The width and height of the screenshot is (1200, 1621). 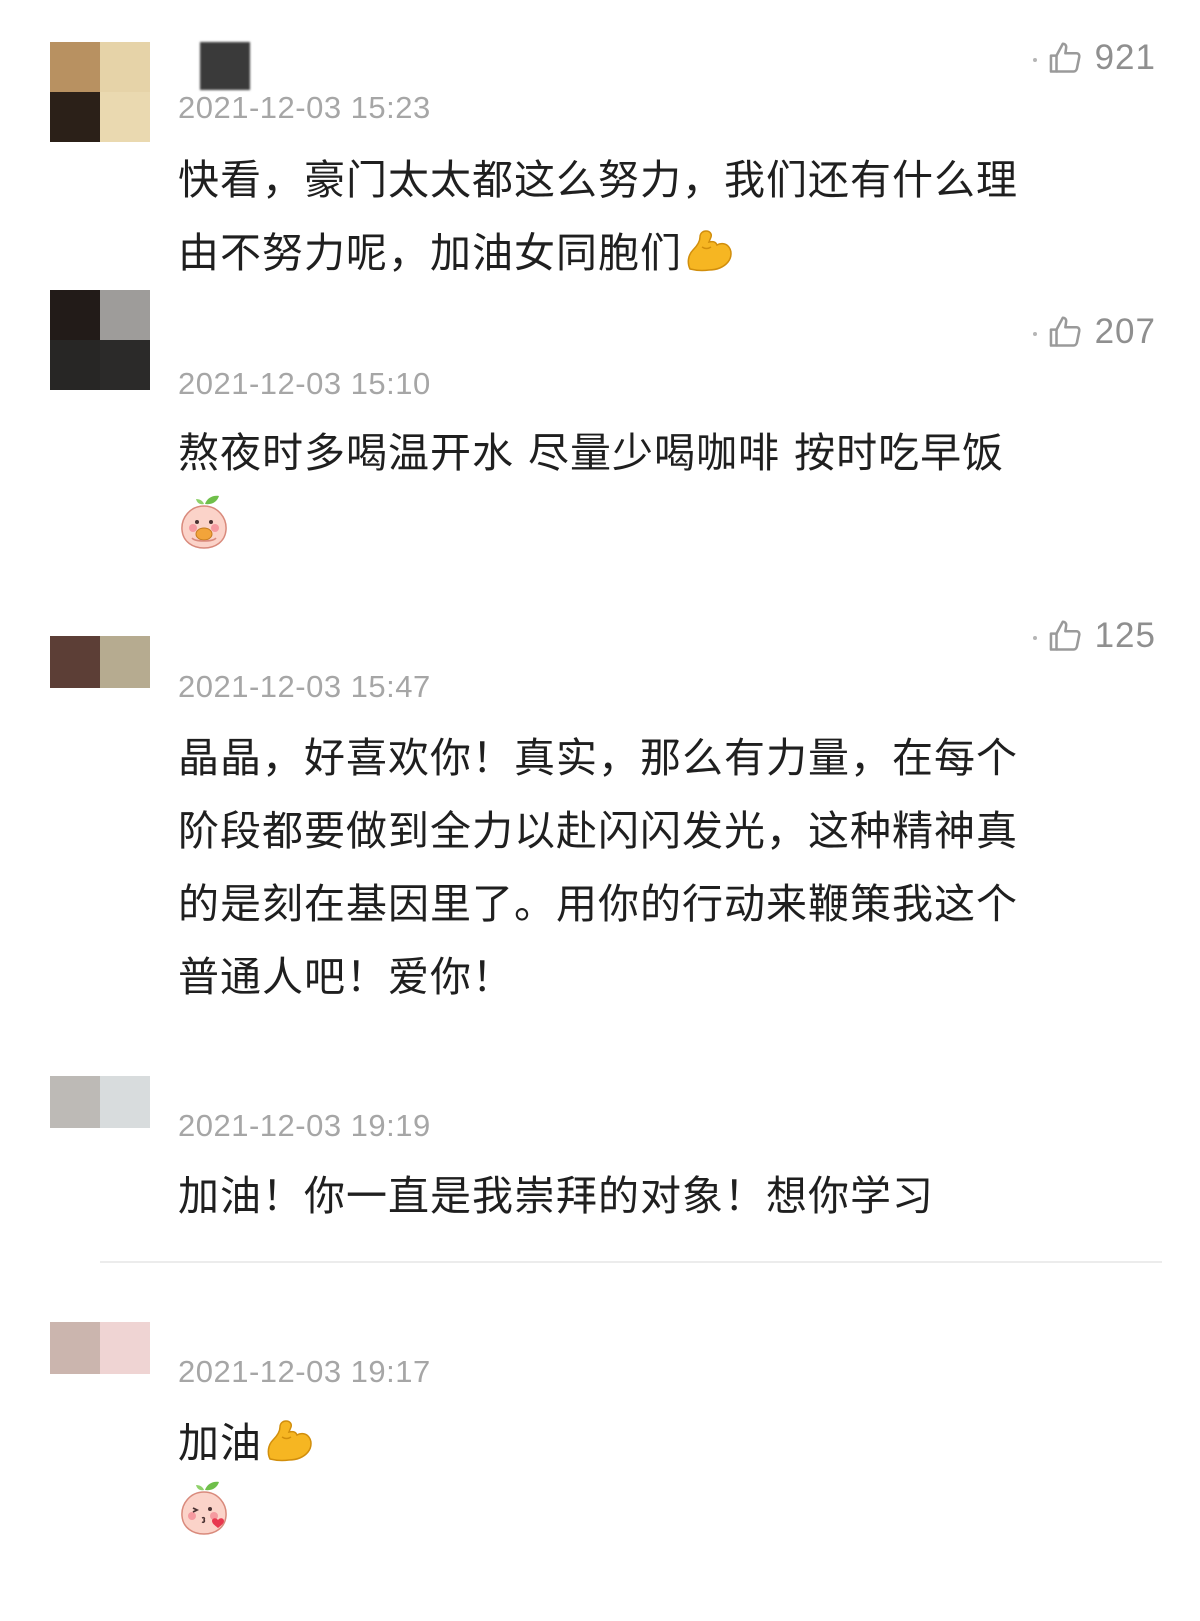 I want to click on like-count: 921, so click(x=1125, y=57).